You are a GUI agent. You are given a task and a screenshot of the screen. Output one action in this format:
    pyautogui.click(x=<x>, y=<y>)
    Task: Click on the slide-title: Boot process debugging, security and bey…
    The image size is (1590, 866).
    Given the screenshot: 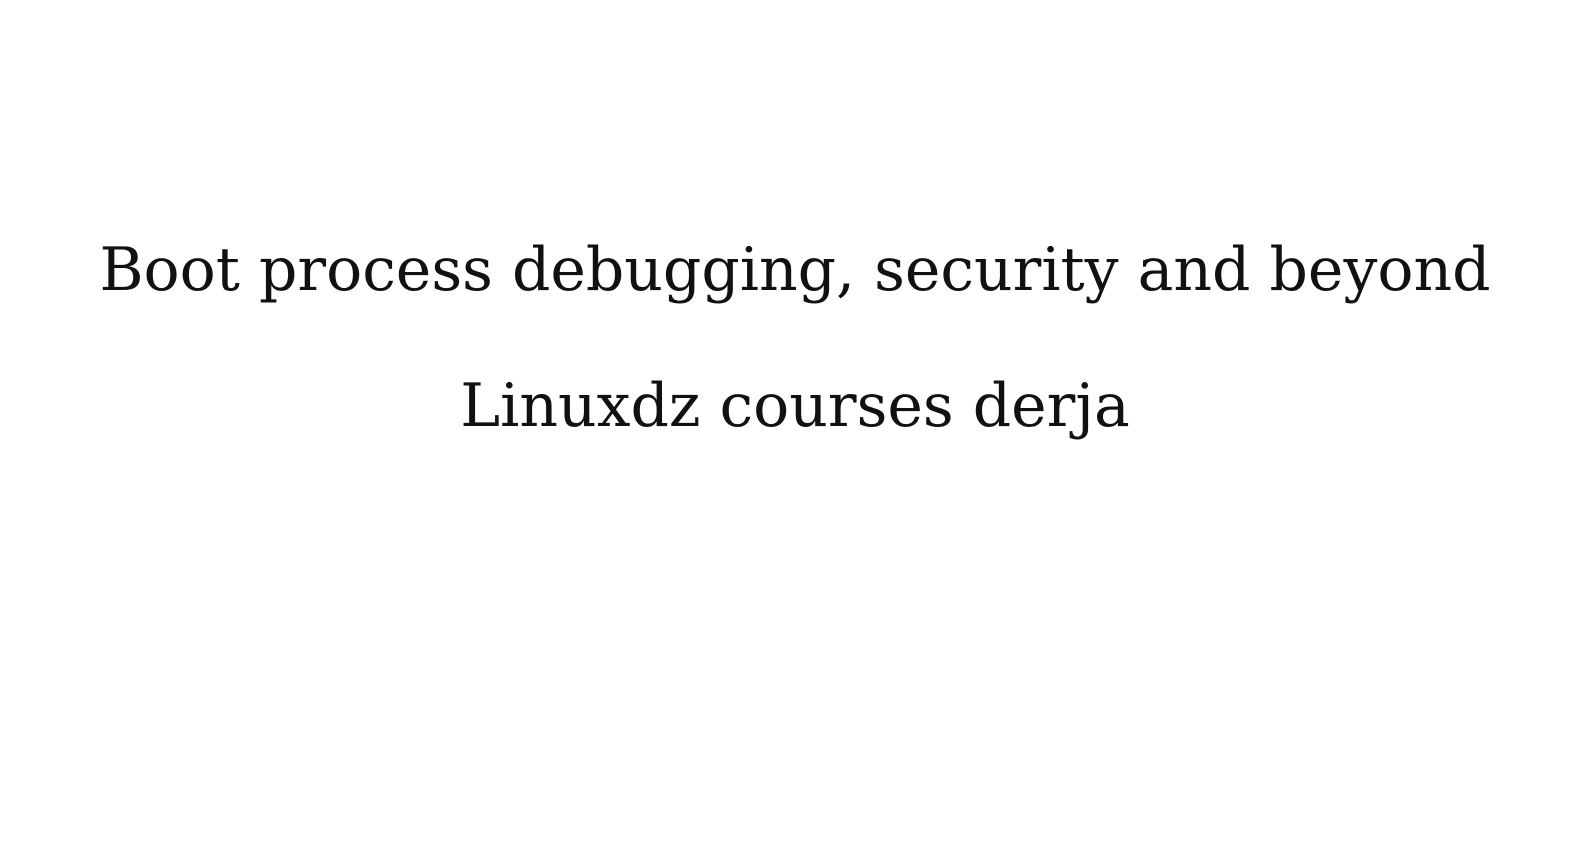 What is the action you would take?
    pyautogui.click(x=795, y=270)
    